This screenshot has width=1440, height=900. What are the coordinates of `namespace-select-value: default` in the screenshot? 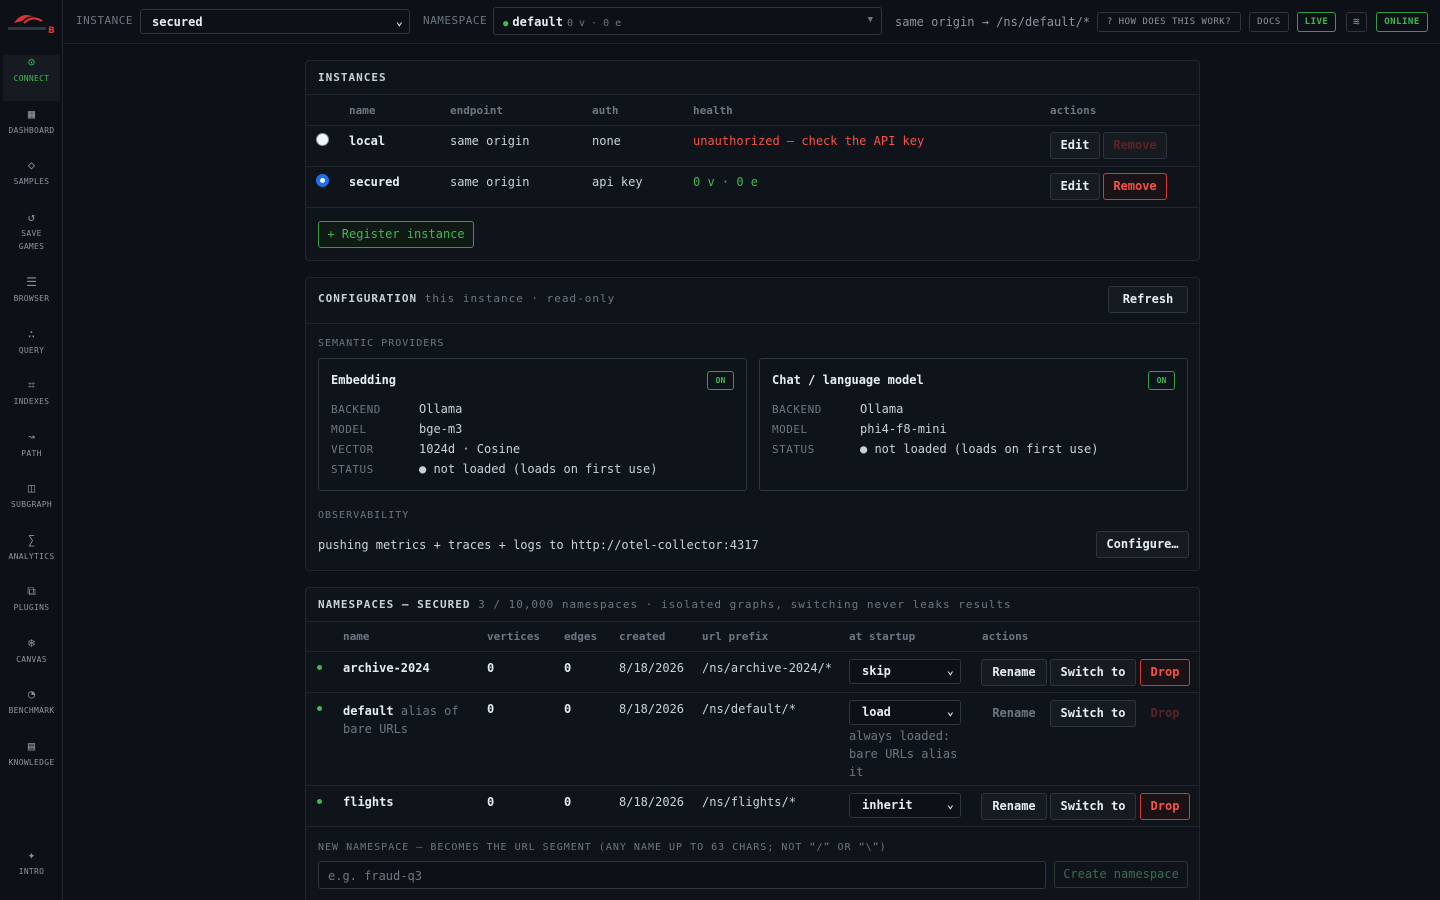 It's located at (537, 22).